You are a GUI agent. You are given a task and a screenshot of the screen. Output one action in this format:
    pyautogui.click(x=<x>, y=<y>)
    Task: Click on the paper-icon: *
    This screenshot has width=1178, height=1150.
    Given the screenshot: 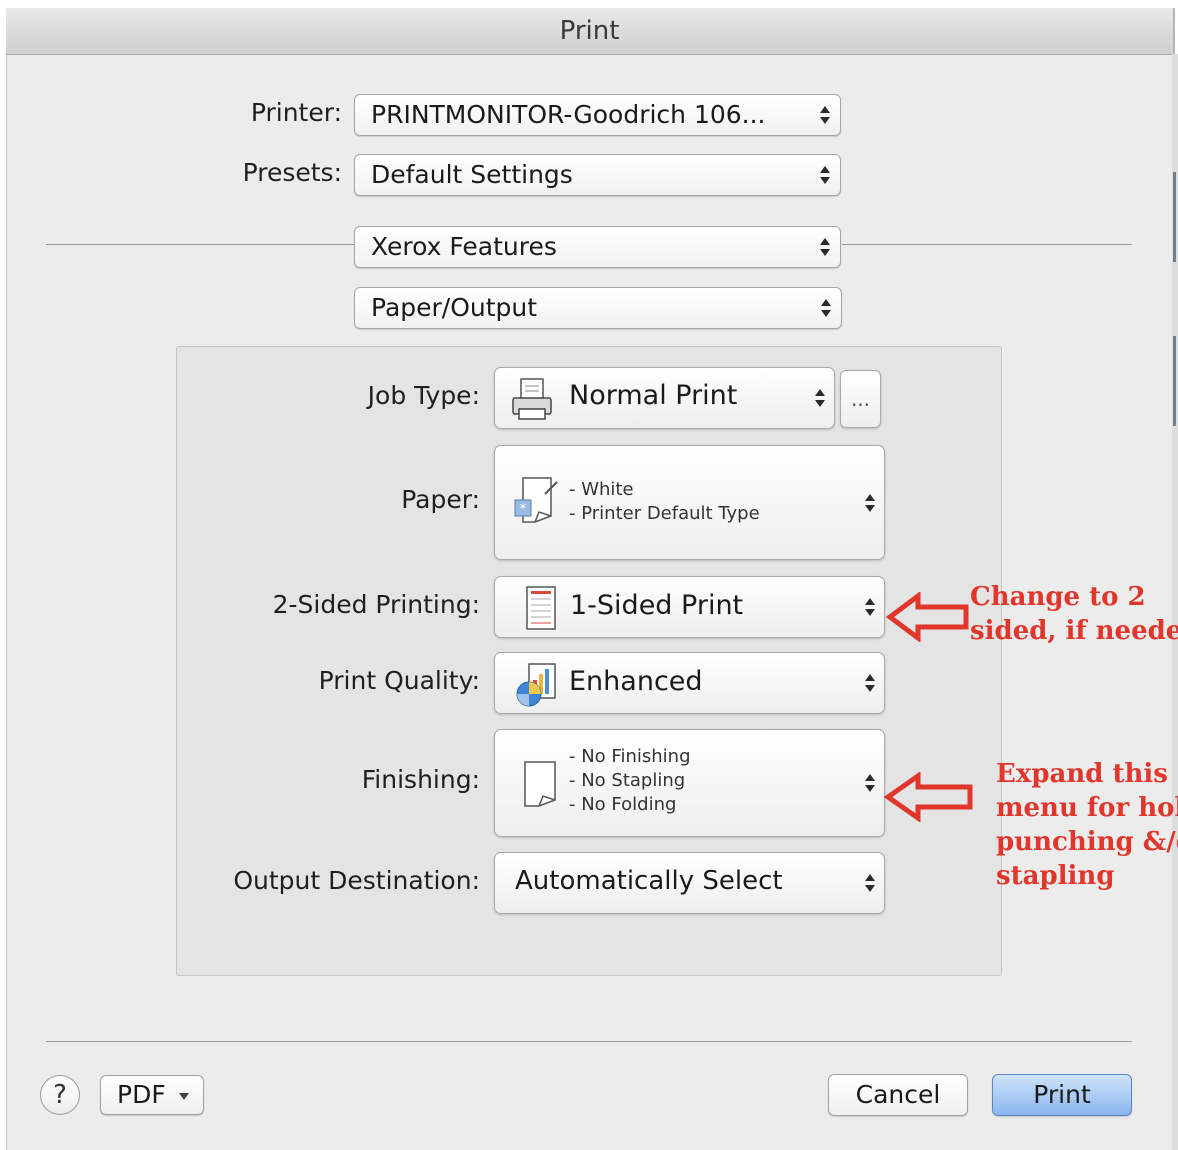 What is the action you would take?
    pyautogui.click(x=536, y=500)
    